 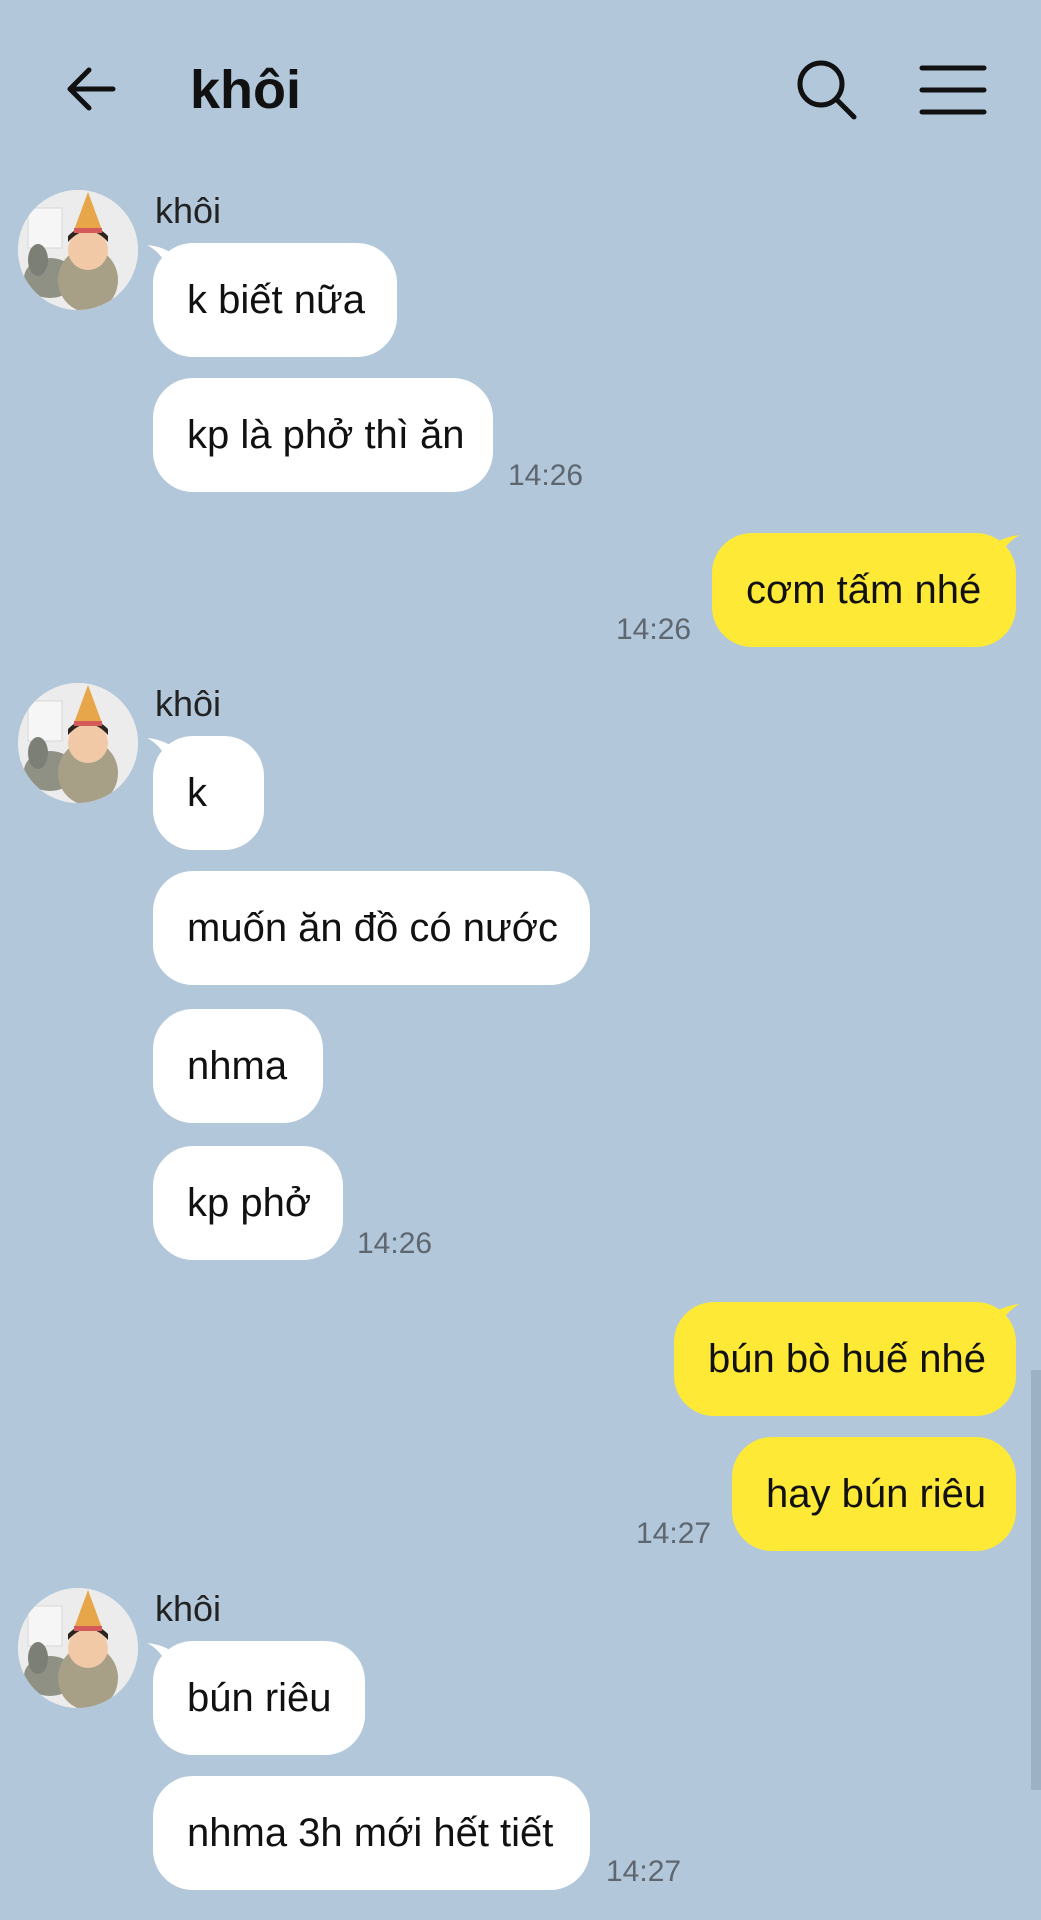 I want to click on message-bubble-outgoing: cơm tấm nhé, so click(x=864, y=590).